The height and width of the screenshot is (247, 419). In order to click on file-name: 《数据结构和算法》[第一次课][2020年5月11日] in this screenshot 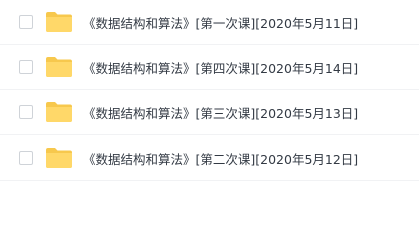, I will do `click(220, 22)`.